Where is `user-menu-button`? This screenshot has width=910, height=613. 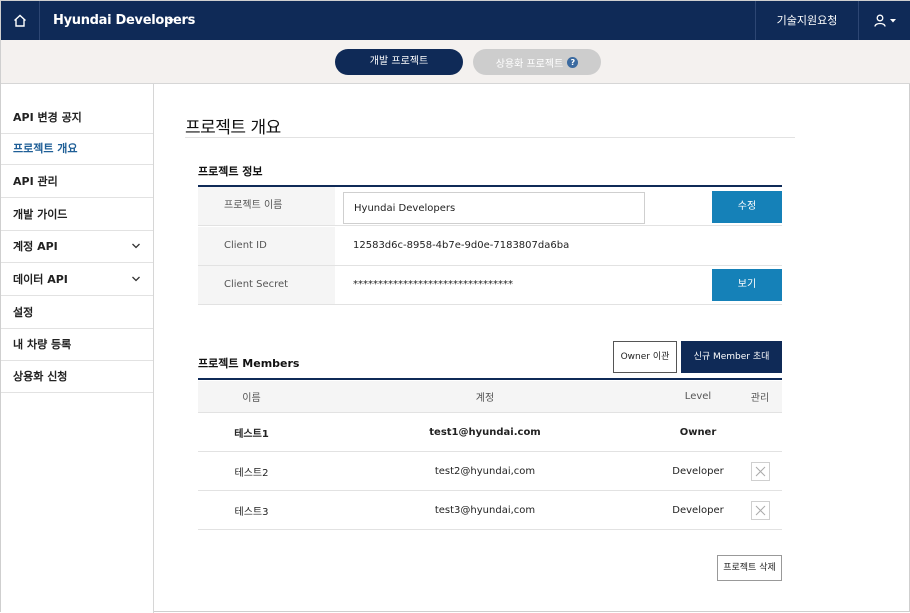
user-menu-button is located at coordinates (884, 20).